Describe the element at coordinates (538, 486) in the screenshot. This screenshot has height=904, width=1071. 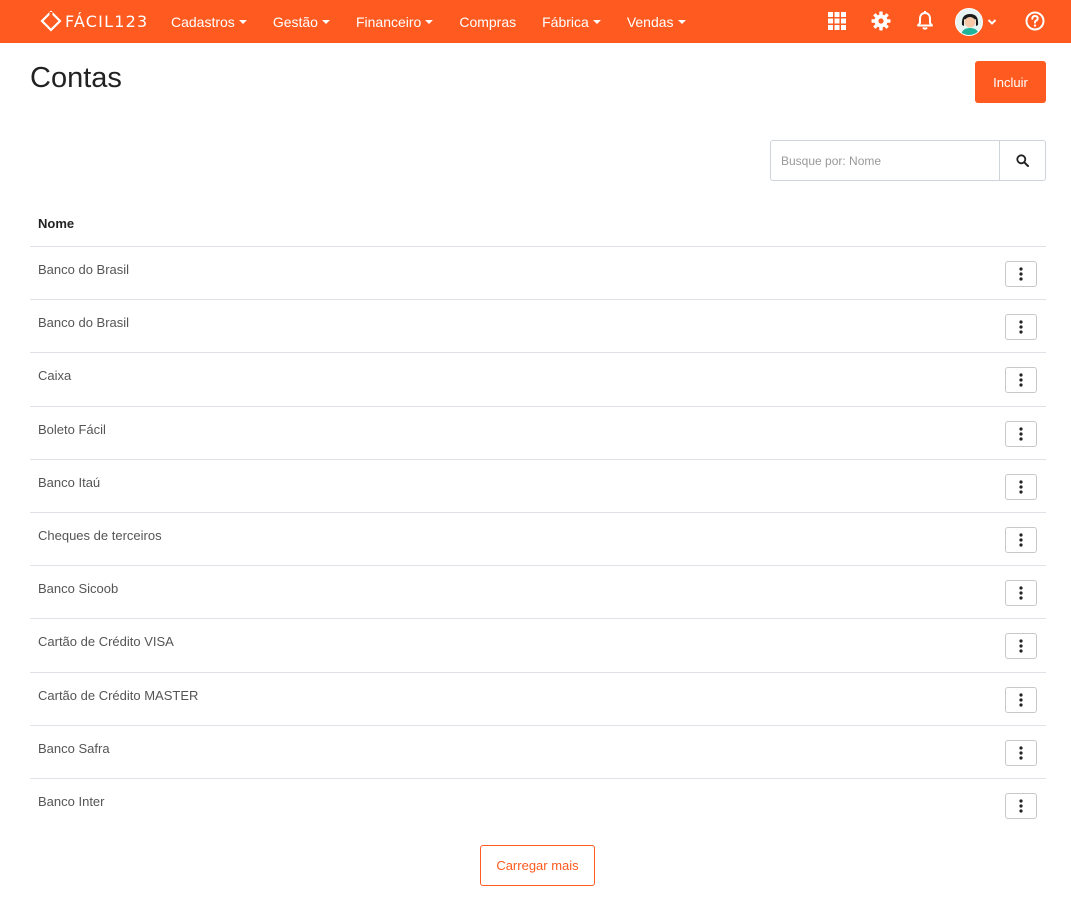
I see `table-row: Banco Itaú` at that location.